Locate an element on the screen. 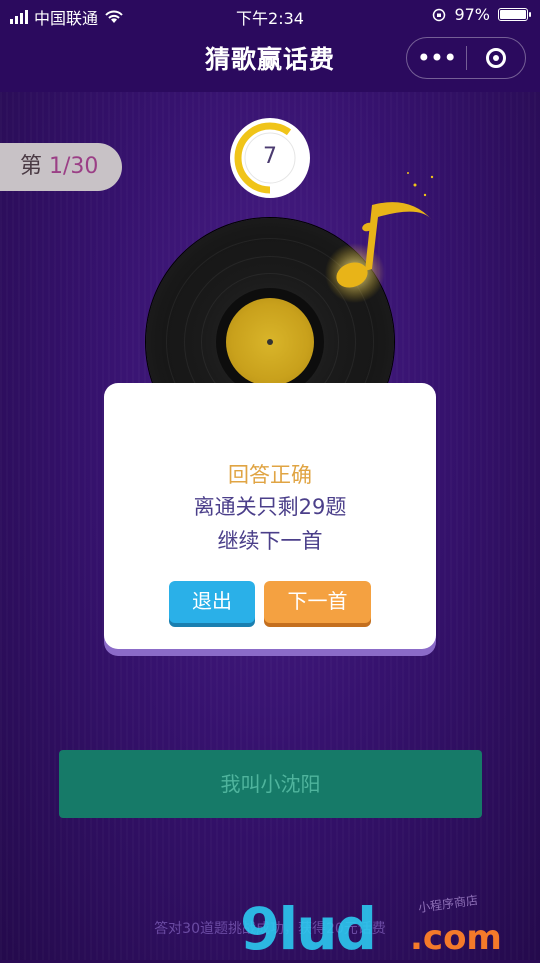 Image resolution: width=540 pixels, height=963 pixels. more-button: ••• is located at coordinates (436, 58).